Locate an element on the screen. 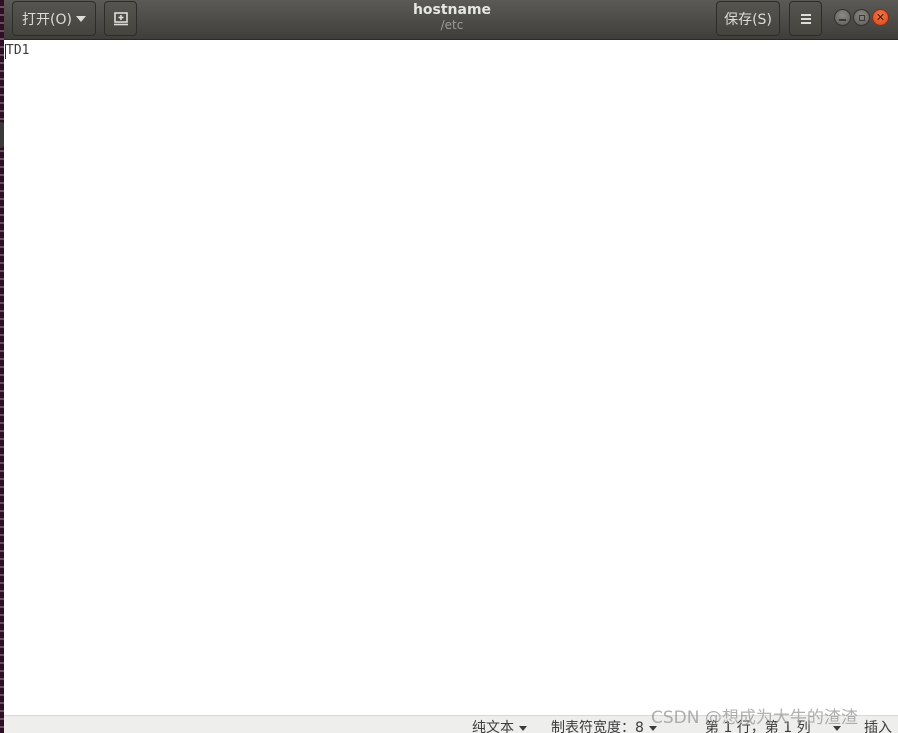 The height and width of the screenshot is (733, 898). new-document-icon is located at coordinates (120, 18).